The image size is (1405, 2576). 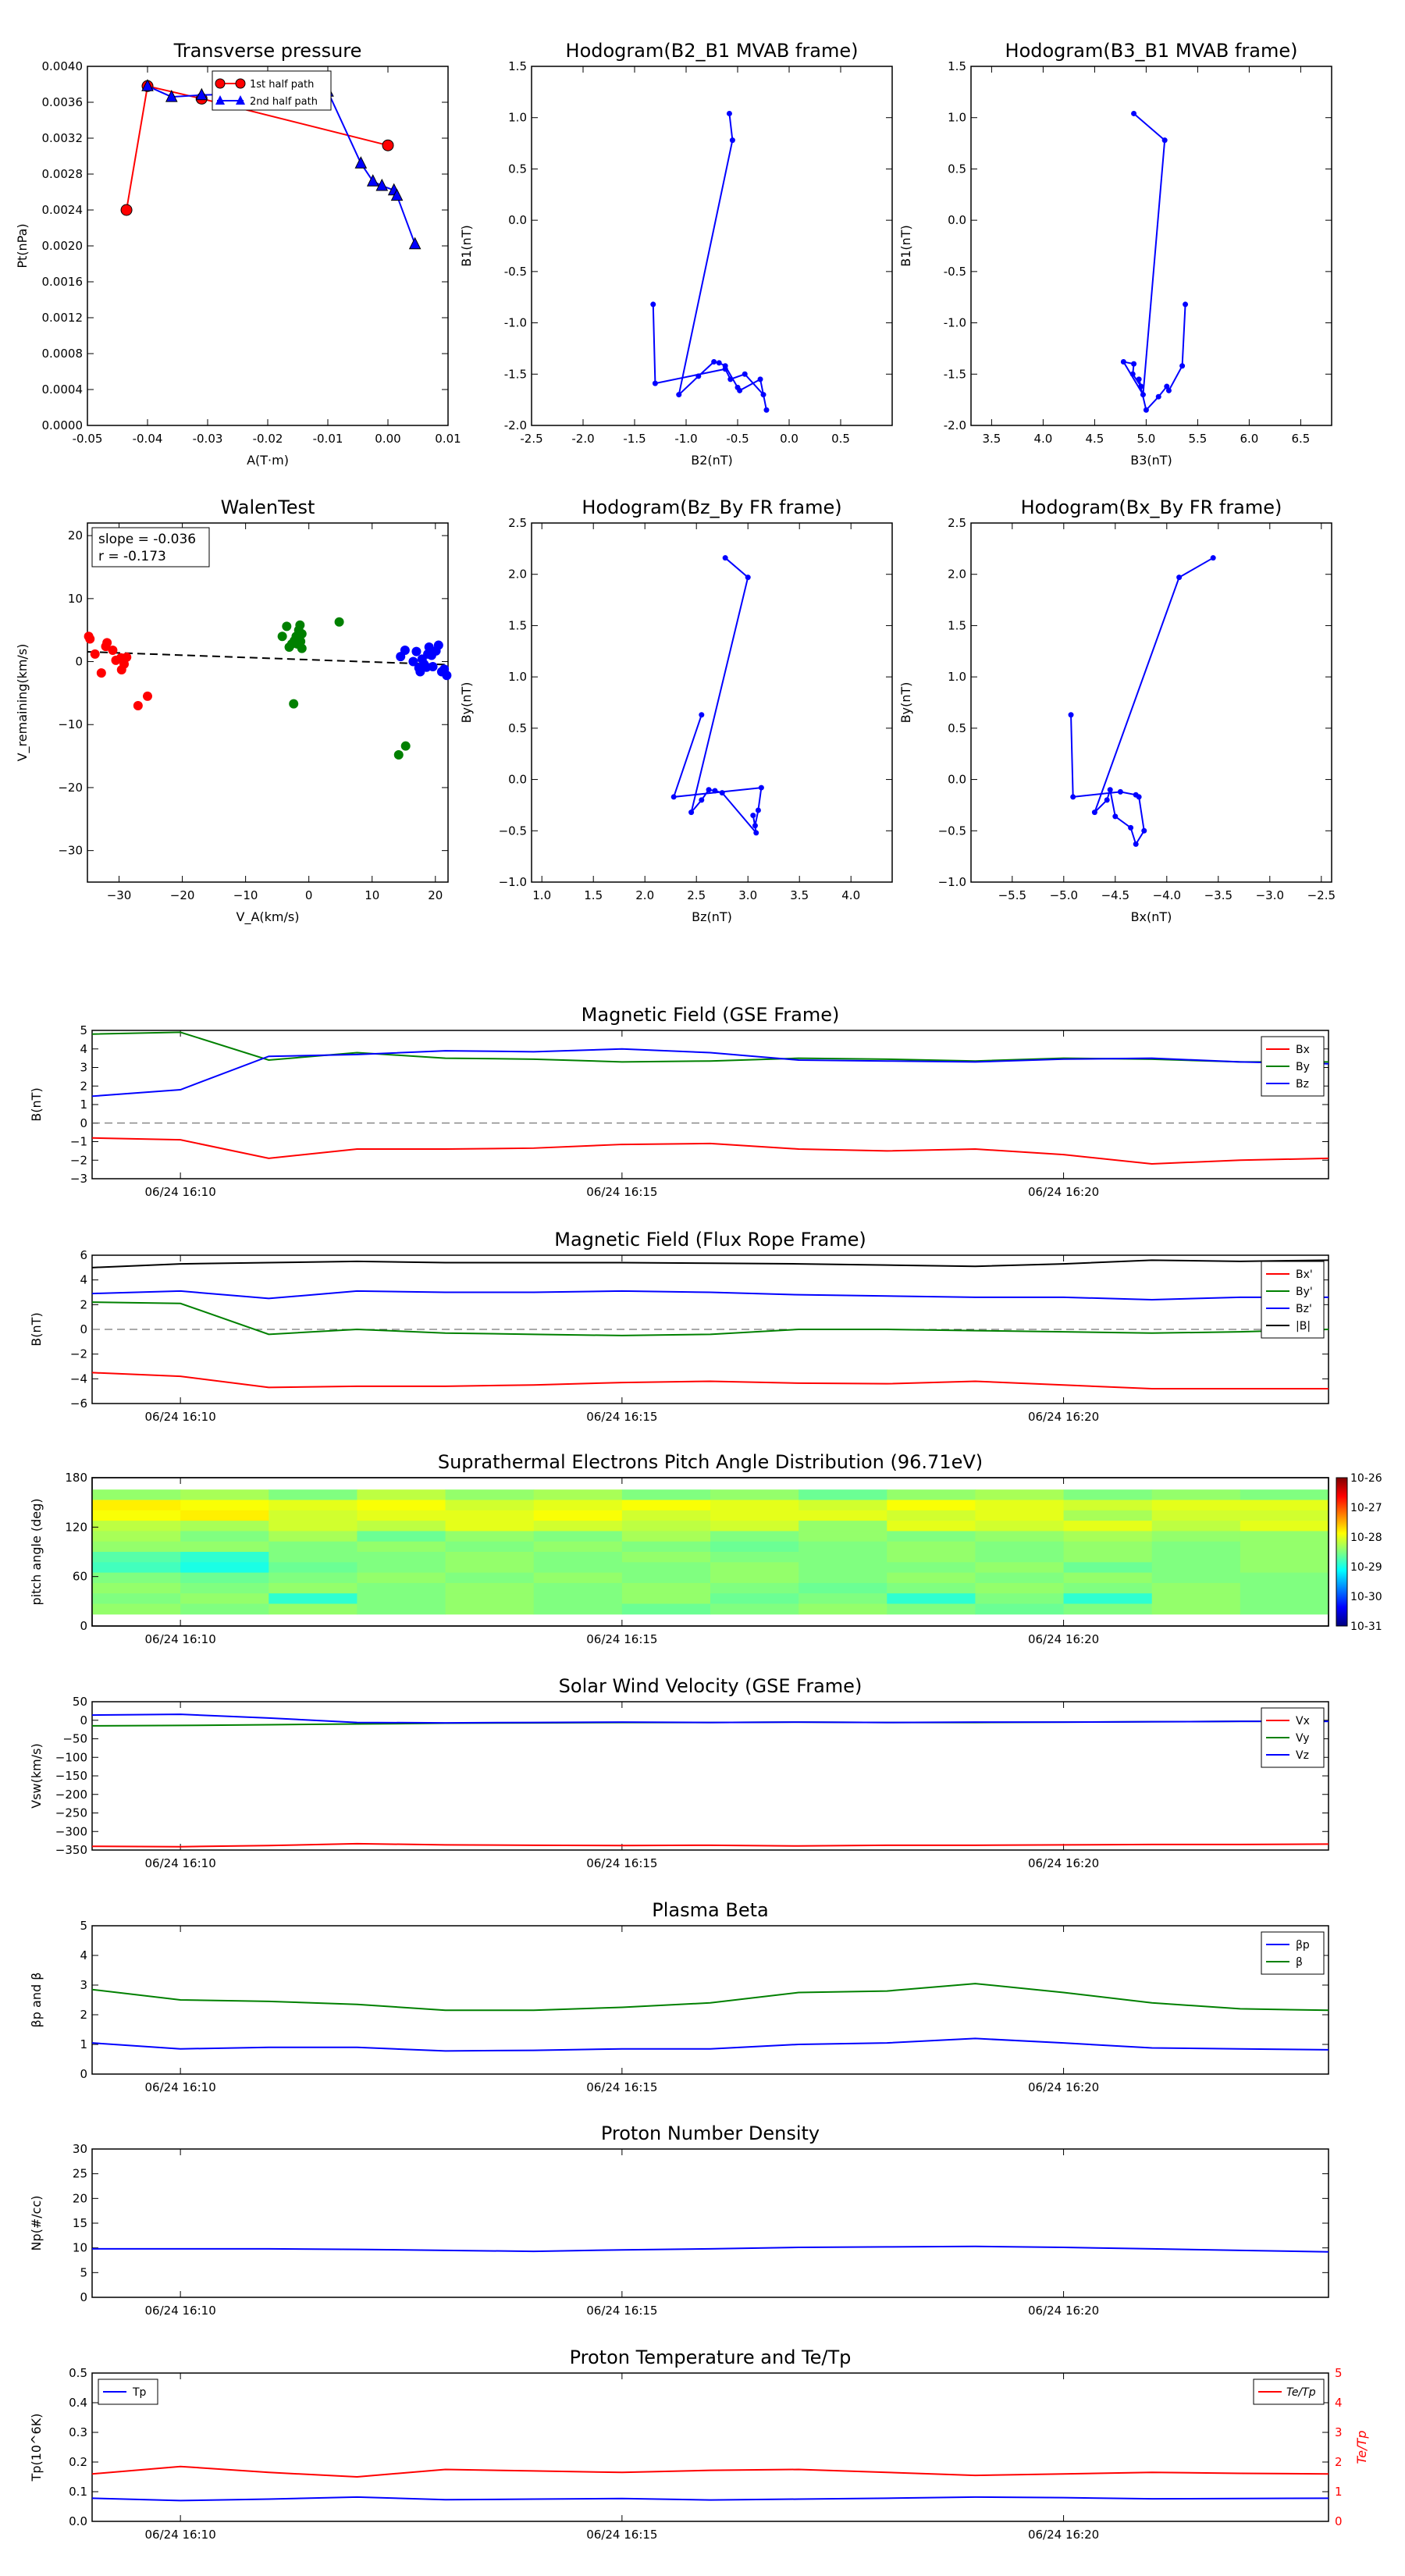 I want to click on y-tick-label: 30, so click(x=80, y=2149).